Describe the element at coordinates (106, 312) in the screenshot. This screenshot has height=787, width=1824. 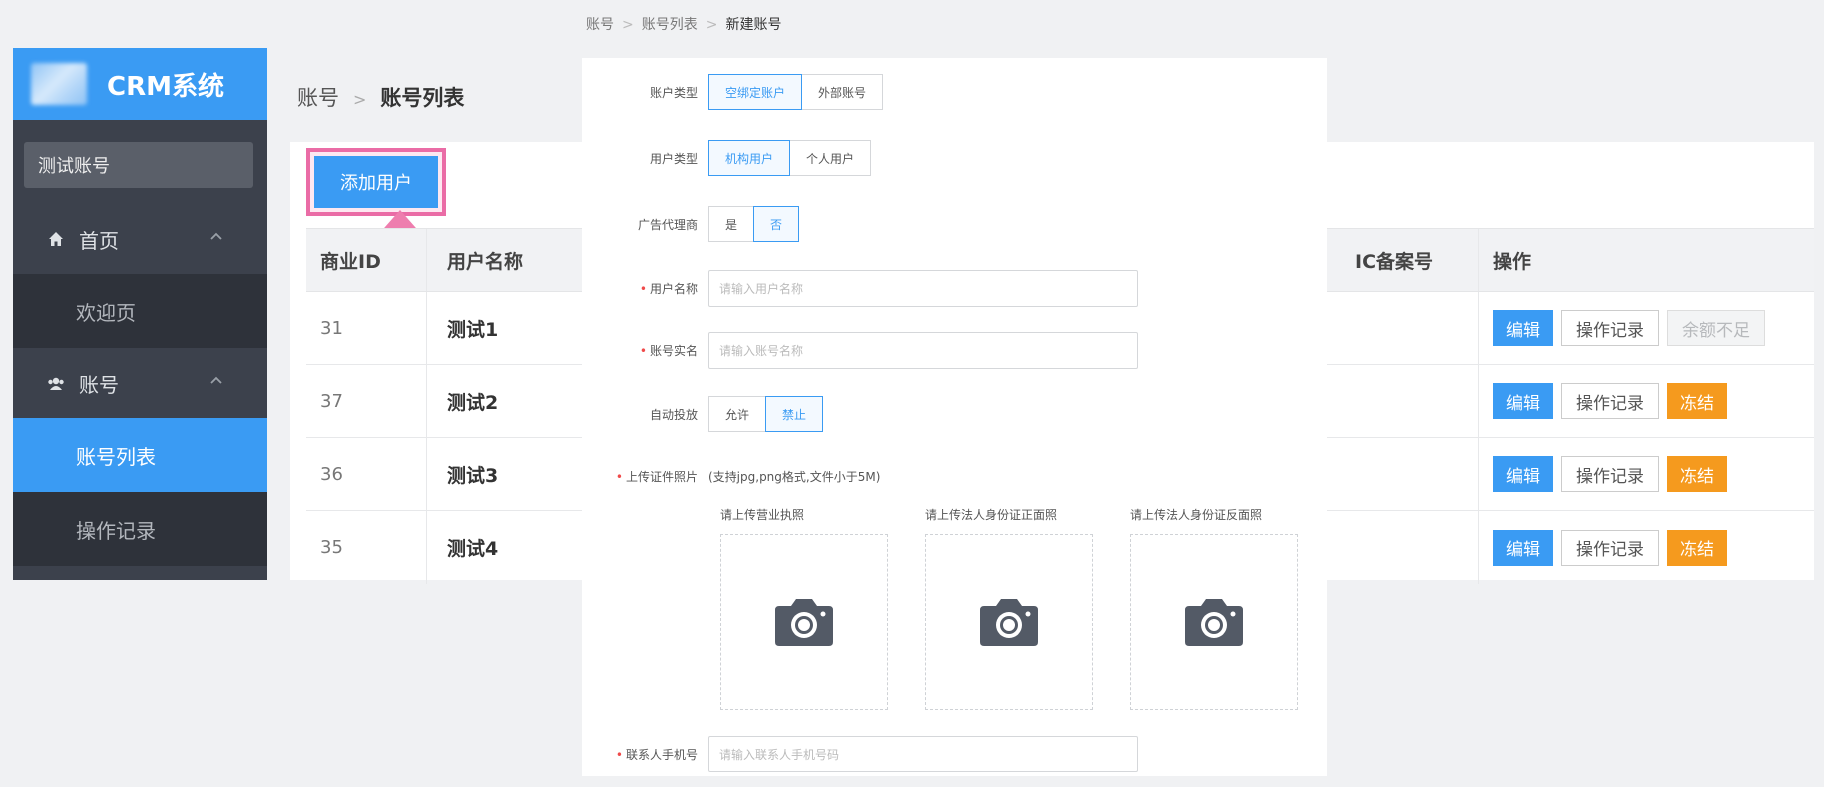
I see `sidebar-item-label: 欢迎页` at that location.